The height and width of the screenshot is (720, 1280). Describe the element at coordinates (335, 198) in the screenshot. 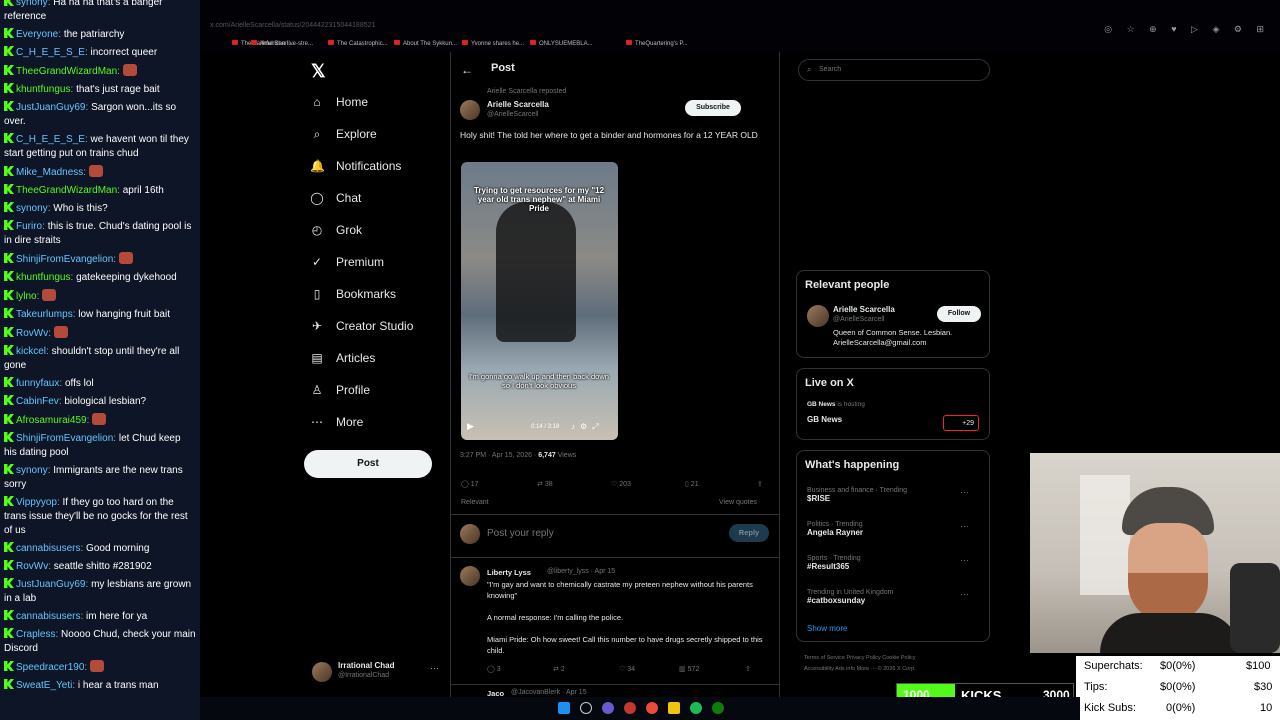

I see `nav-chat: ◯ Chat` at that location.